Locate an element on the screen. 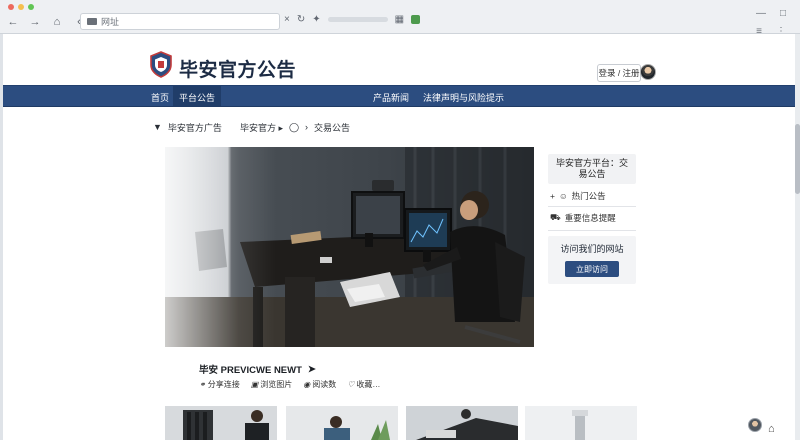  forward-icon: → is located at coordinates (35, 22).